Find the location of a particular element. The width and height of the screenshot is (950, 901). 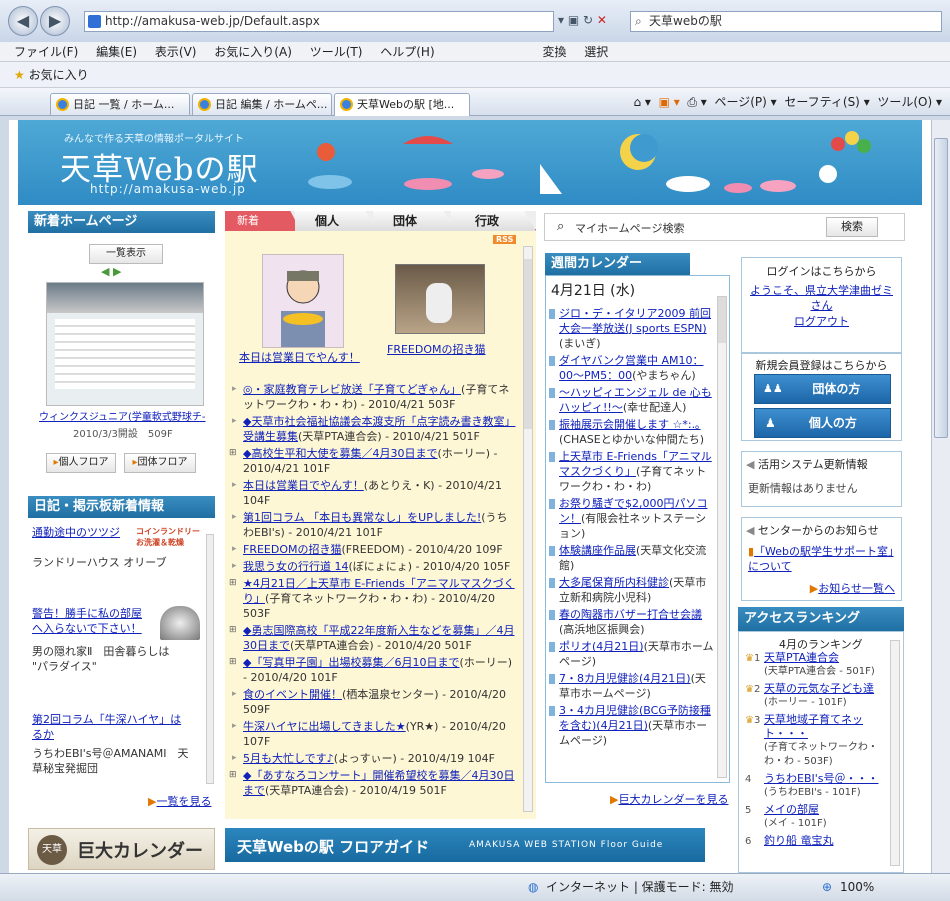

back-button: ◀ is located at coordinates (23, 21).